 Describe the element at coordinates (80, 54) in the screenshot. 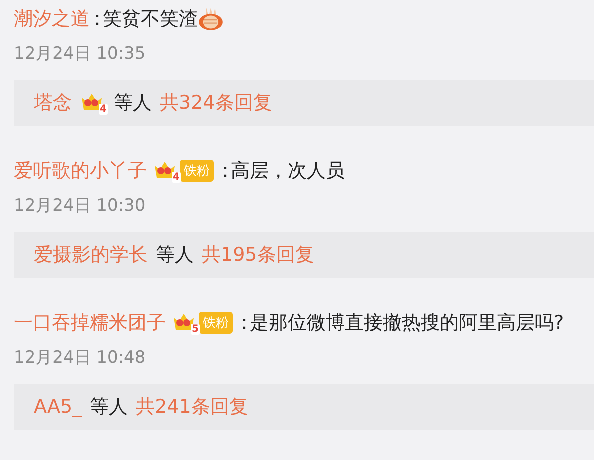

I see `comment-time: 12月24日 10:35` at that location.